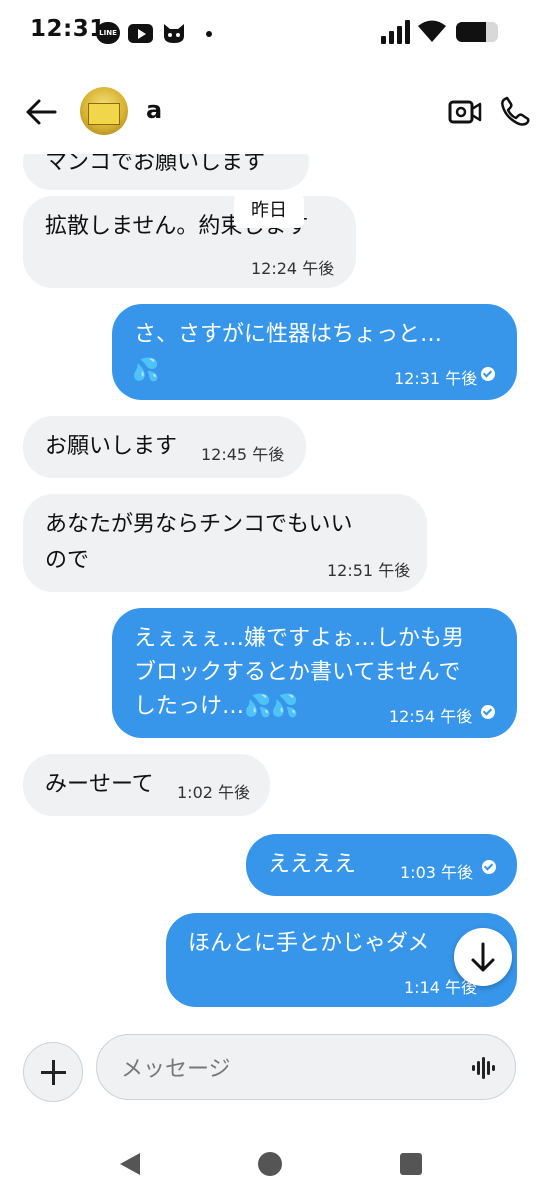  What do you see at coordinates (465, 112) in the screenshot?
I see `video-camera-icon` at bounding box center [465, 112].